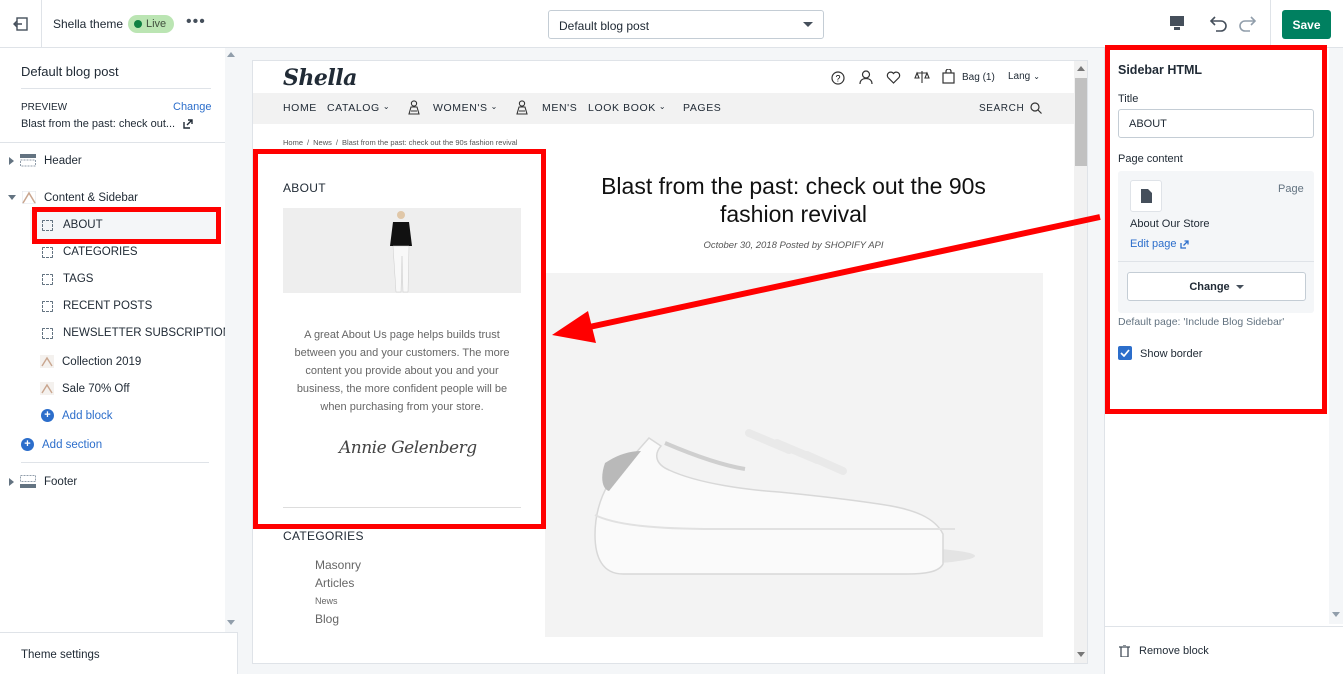  Describe the element at coordinates (85, 388) in the screenshot. I see `block-sale: Sale 70% Off` at that location.